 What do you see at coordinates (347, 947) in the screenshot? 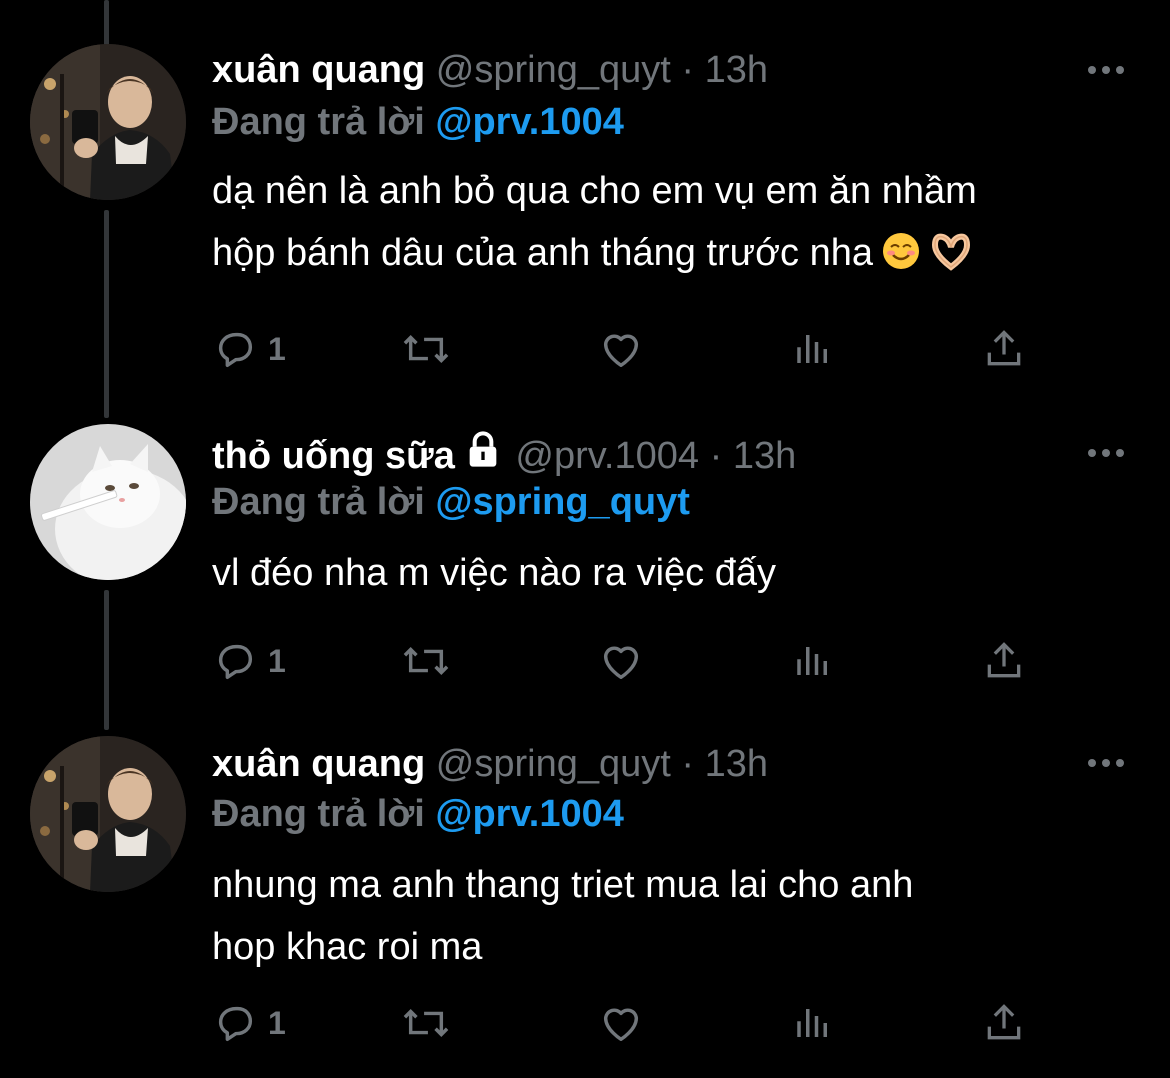
I see `tweet-text-line: hop khac roi ma` at bounding box center [347, 947].